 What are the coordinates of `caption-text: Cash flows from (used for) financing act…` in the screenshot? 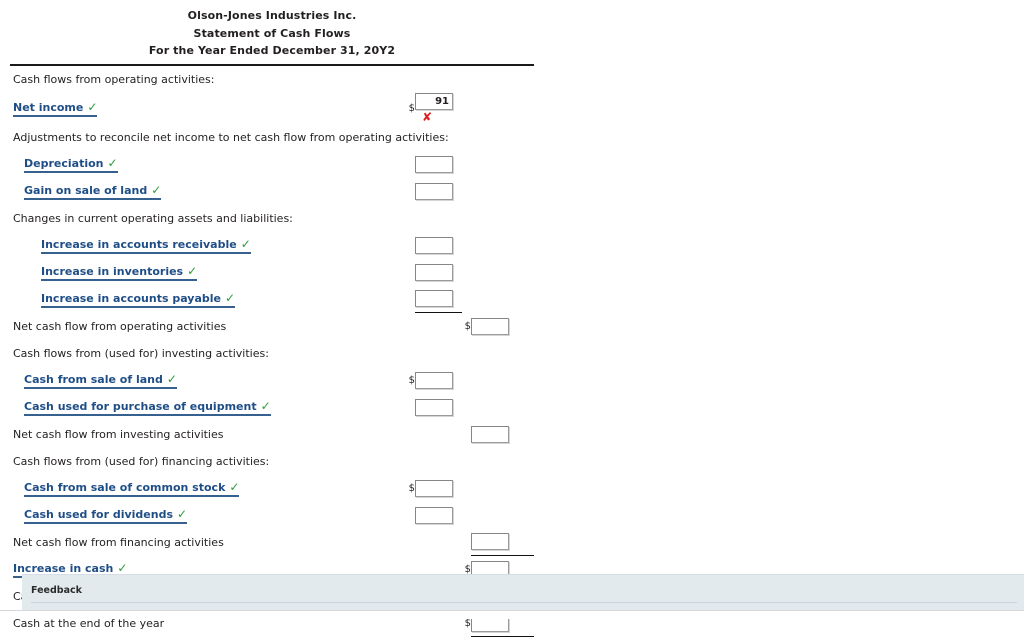 It's located at (139, 461).